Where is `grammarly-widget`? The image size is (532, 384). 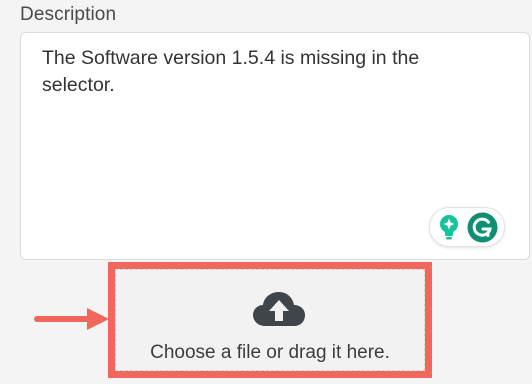 grammarly-widget is located at coordinates (467, 227).